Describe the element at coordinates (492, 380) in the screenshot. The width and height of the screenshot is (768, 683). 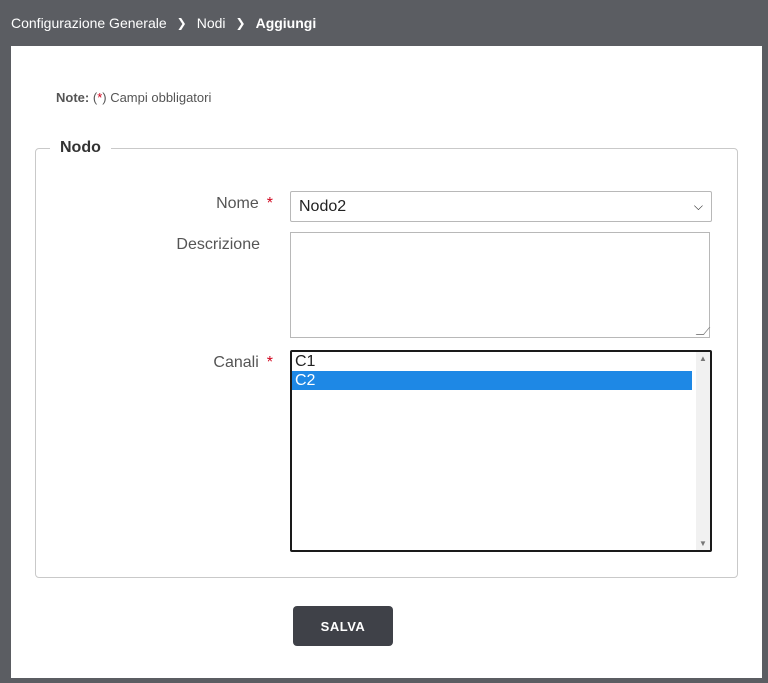
I see `canali-option-c2: C2` at that location.